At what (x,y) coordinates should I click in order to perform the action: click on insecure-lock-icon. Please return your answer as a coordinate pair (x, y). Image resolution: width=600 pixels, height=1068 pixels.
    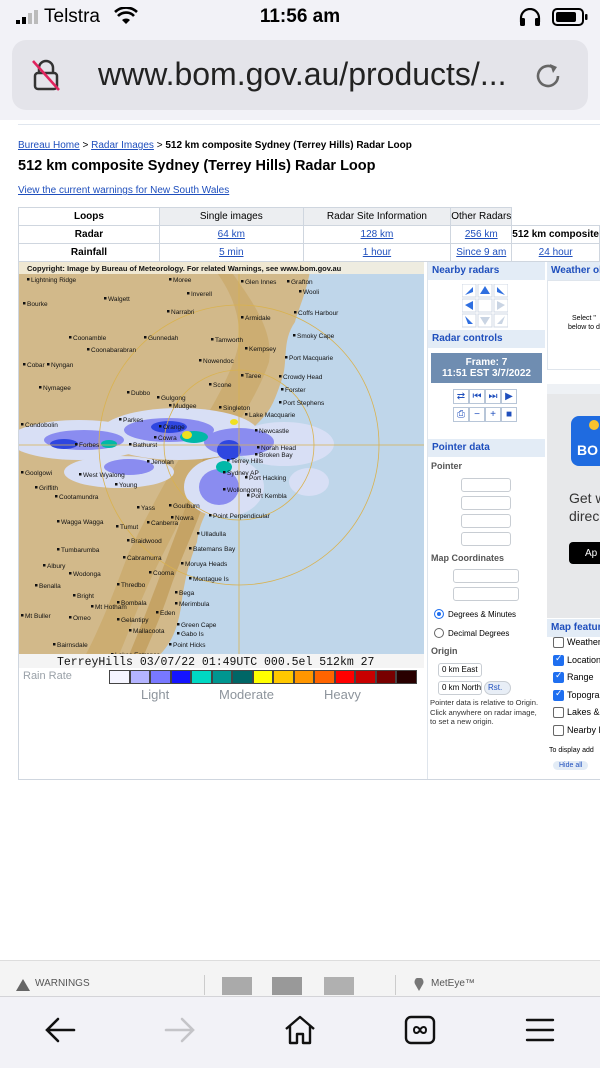
    Looking at the image, I should click on (46, 75).